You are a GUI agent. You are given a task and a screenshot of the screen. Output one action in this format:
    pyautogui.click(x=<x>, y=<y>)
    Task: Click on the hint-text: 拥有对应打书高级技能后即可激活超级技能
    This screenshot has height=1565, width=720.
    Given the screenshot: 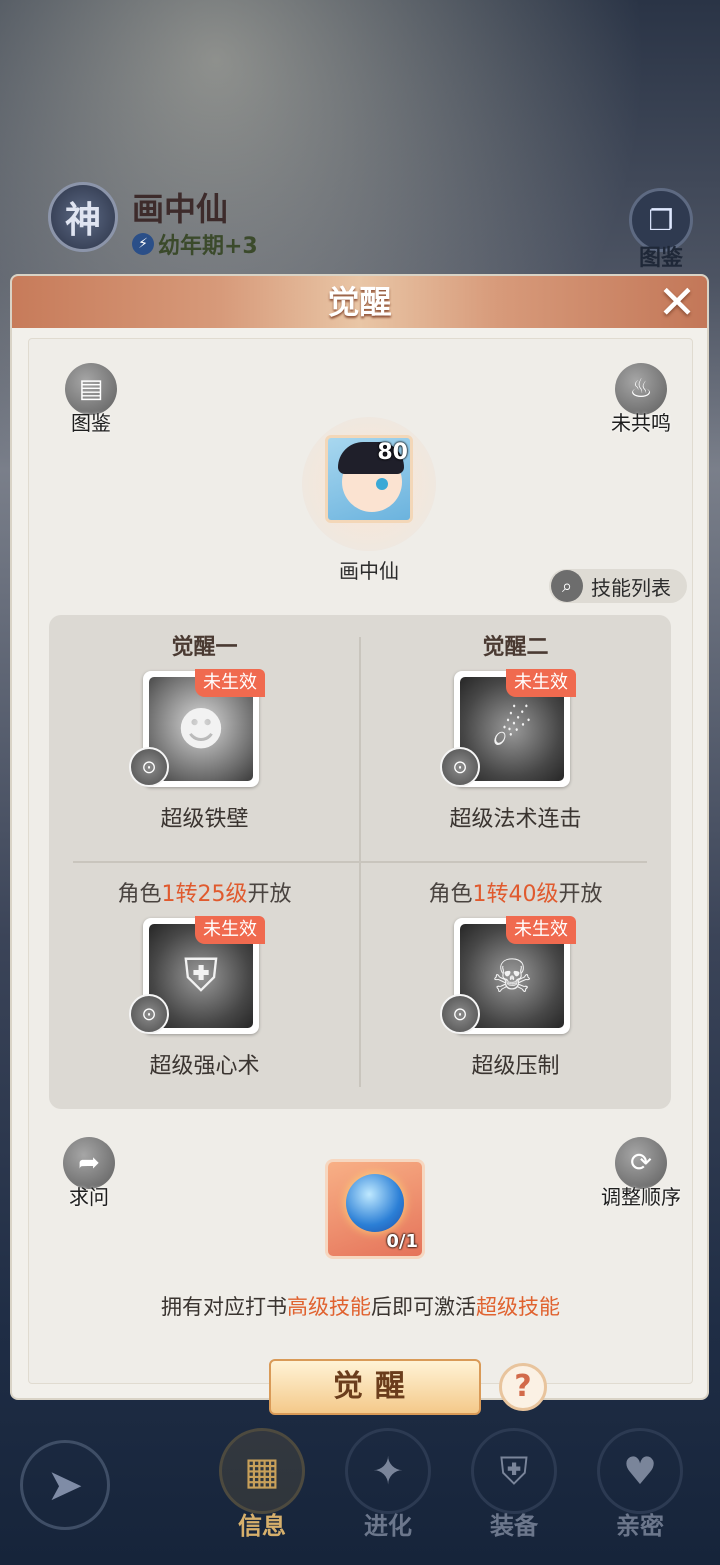 What is the action you would take?
    pyautogui.click(x=360, y=1306)
    